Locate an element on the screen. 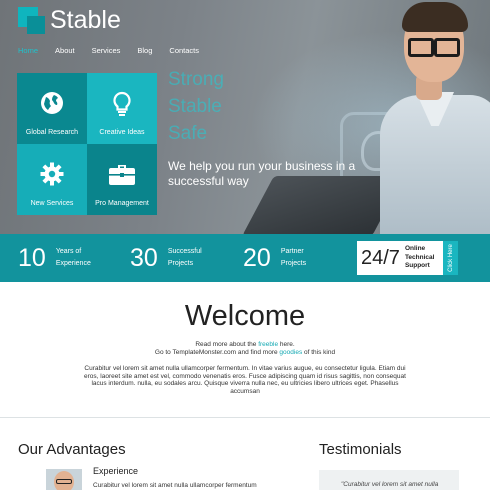 The image size is (490, 490). hero-faded-headline: Strong Stable Safe is located at coordinates (196, 106).